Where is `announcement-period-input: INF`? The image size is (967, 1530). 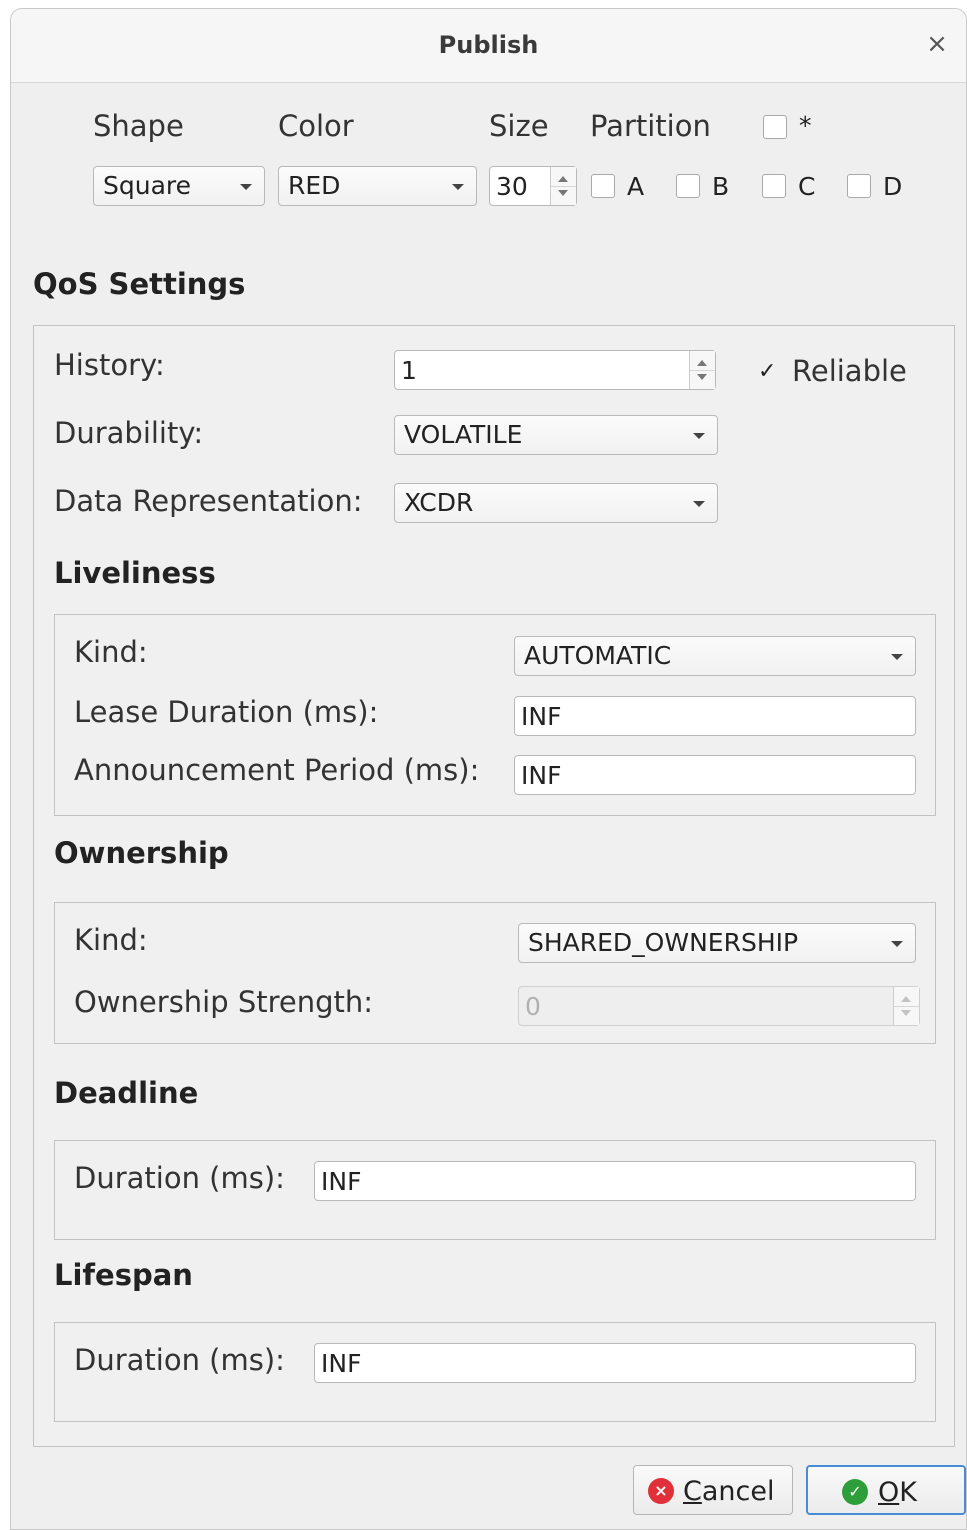 announcement-period-input: INF is located at coordinates (715, 775).